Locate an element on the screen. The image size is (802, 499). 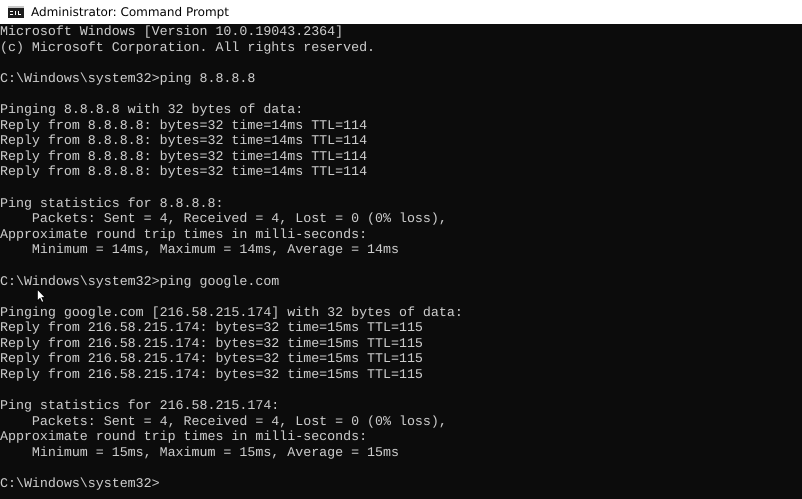
console-line: Pinging google.com [216.58.215.174] with 32 bytes of data: is located at coordinates (231, 312).